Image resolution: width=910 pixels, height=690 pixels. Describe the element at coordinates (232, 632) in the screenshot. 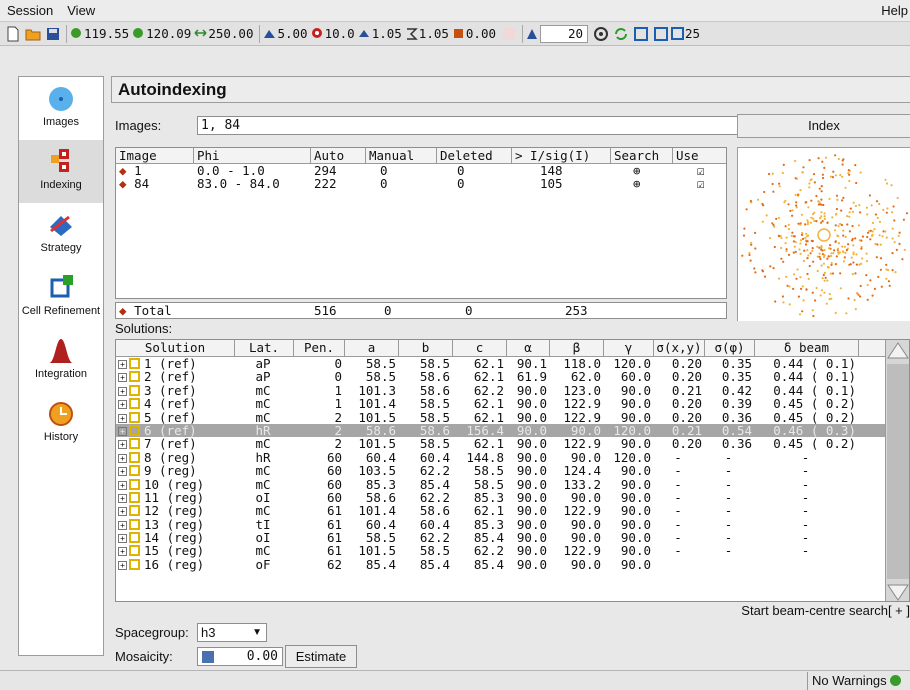

I see `spacegroup-select: h3 ▼` at that location.